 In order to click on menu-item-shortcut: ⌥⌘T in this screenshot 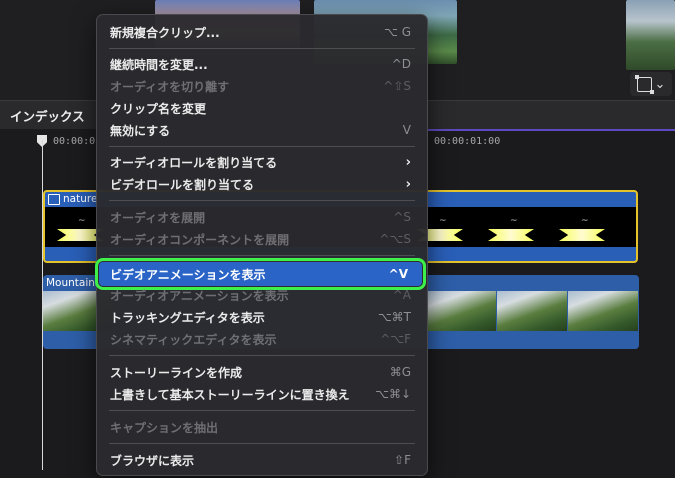, I will do `click(394, 317)`.